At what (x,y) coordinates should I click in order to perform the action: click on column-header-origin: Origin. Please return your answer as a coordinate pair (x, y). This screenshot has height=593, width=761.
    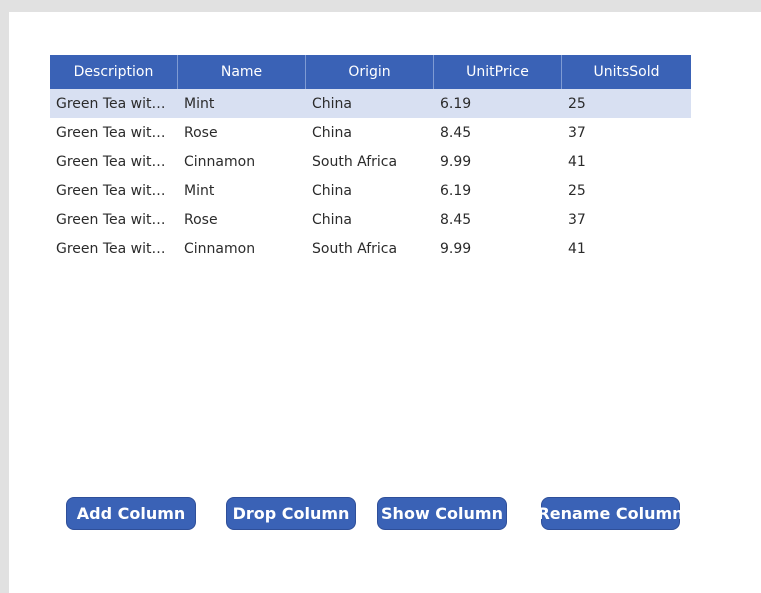
    Looking at the image, I should click on (370, 72).